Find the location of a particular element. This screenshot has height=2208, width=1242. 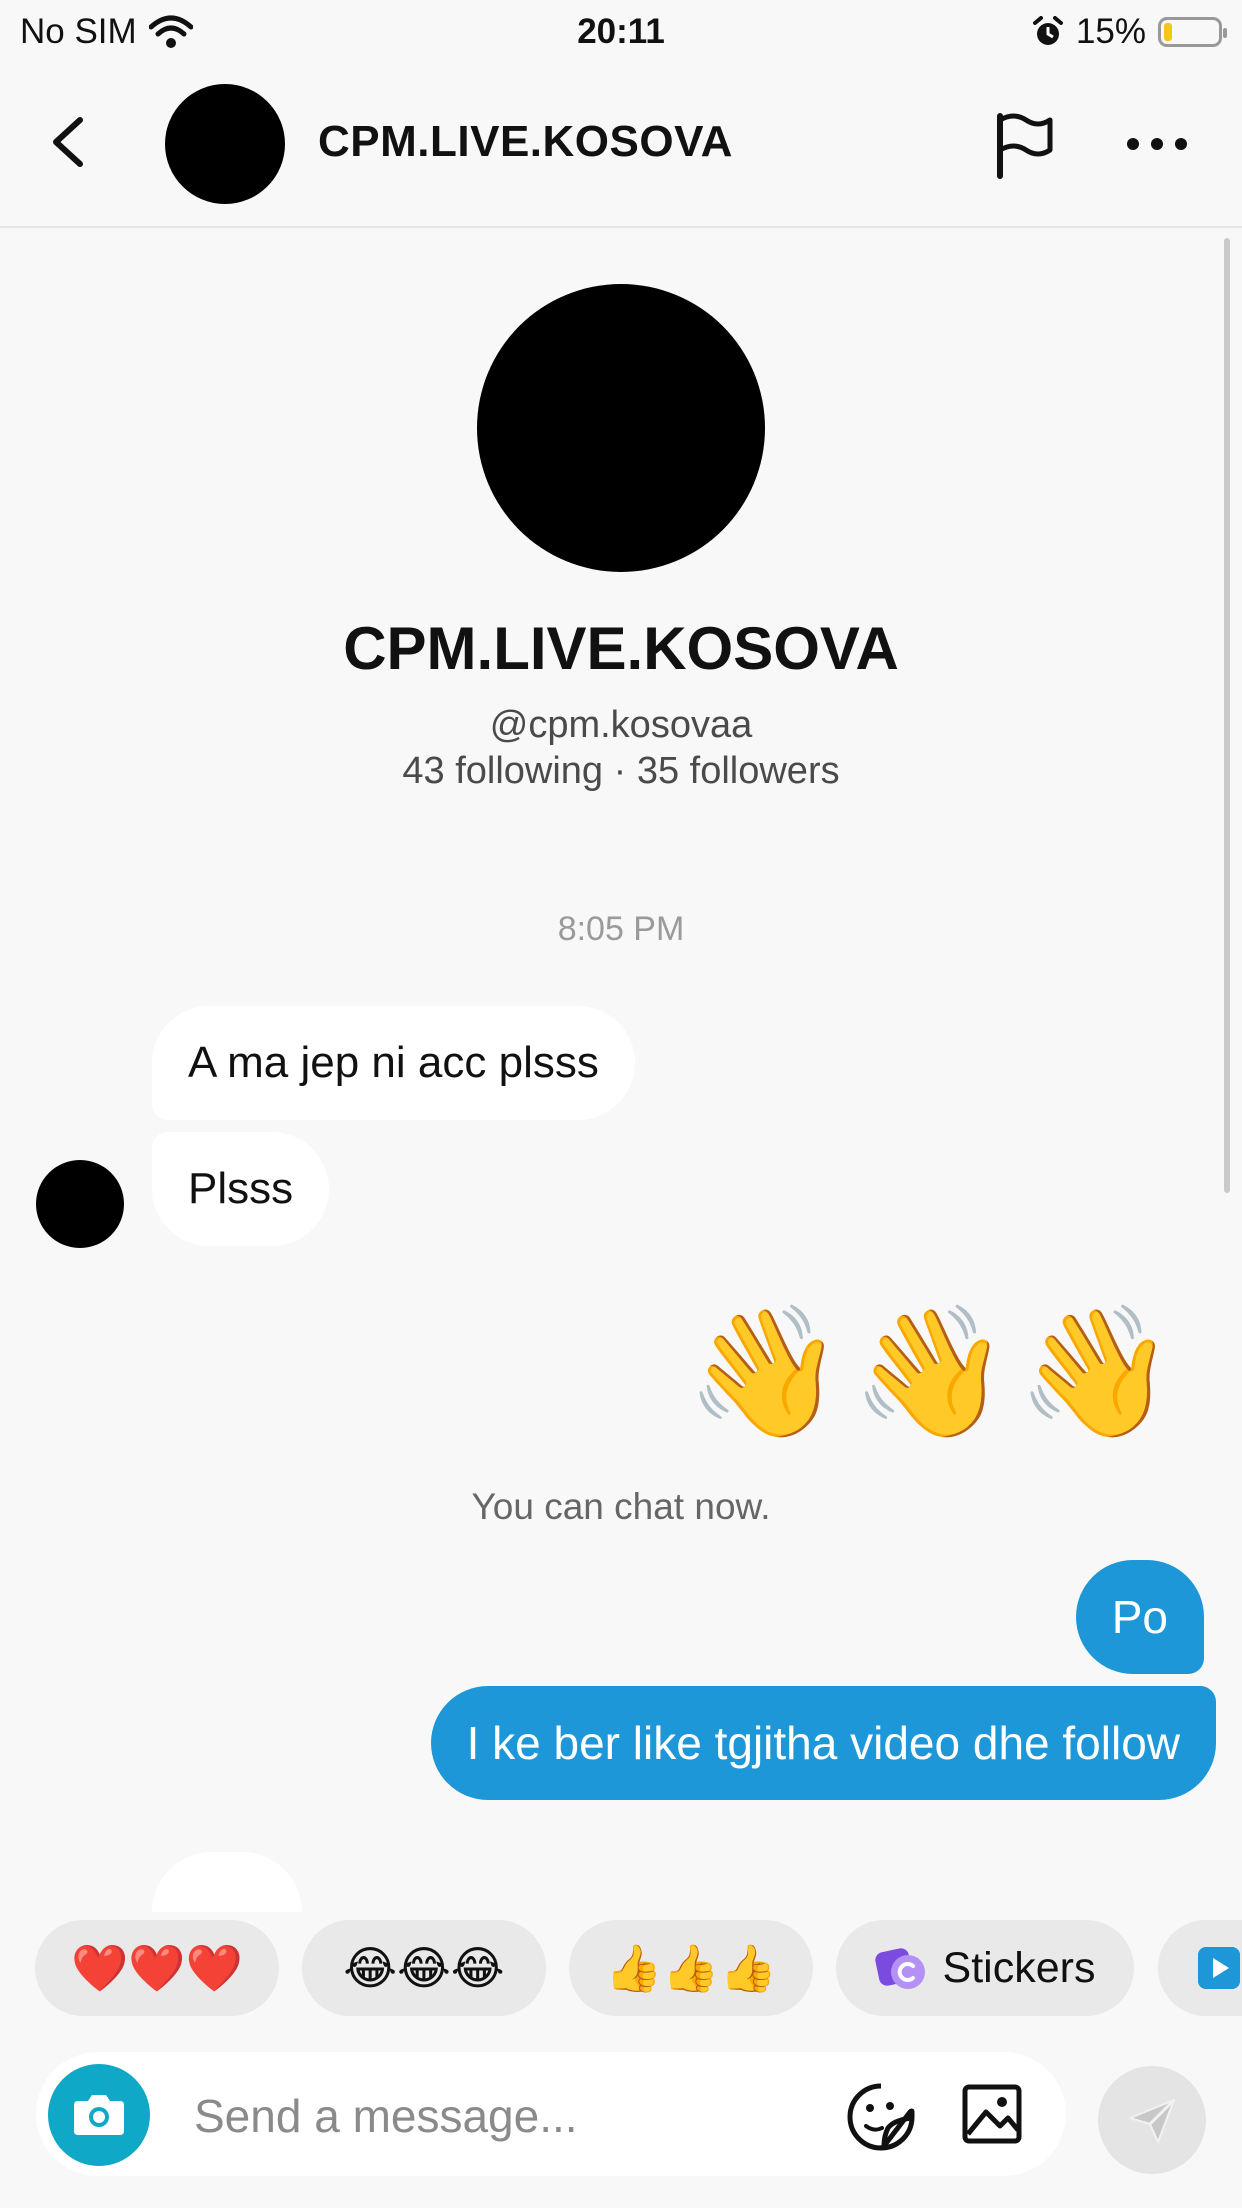

wave-emoji-message: 👋👋👋 is located at coordinates (934, 1373).